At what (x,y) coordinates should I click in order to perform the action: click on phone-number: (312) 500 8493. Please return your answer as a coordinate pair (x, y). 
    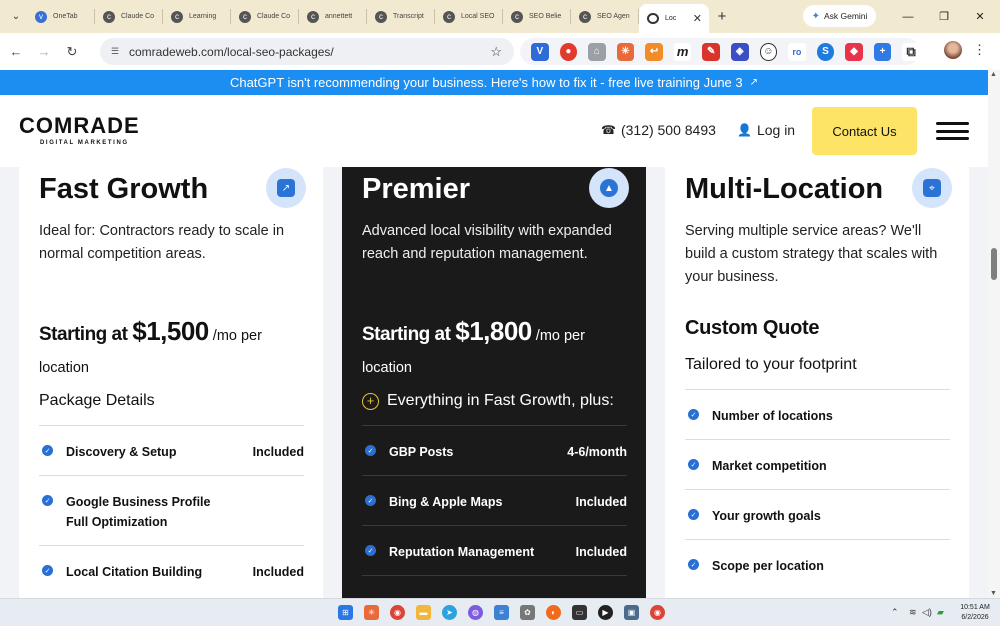
    Looking at the image, I should click on (668, 130).